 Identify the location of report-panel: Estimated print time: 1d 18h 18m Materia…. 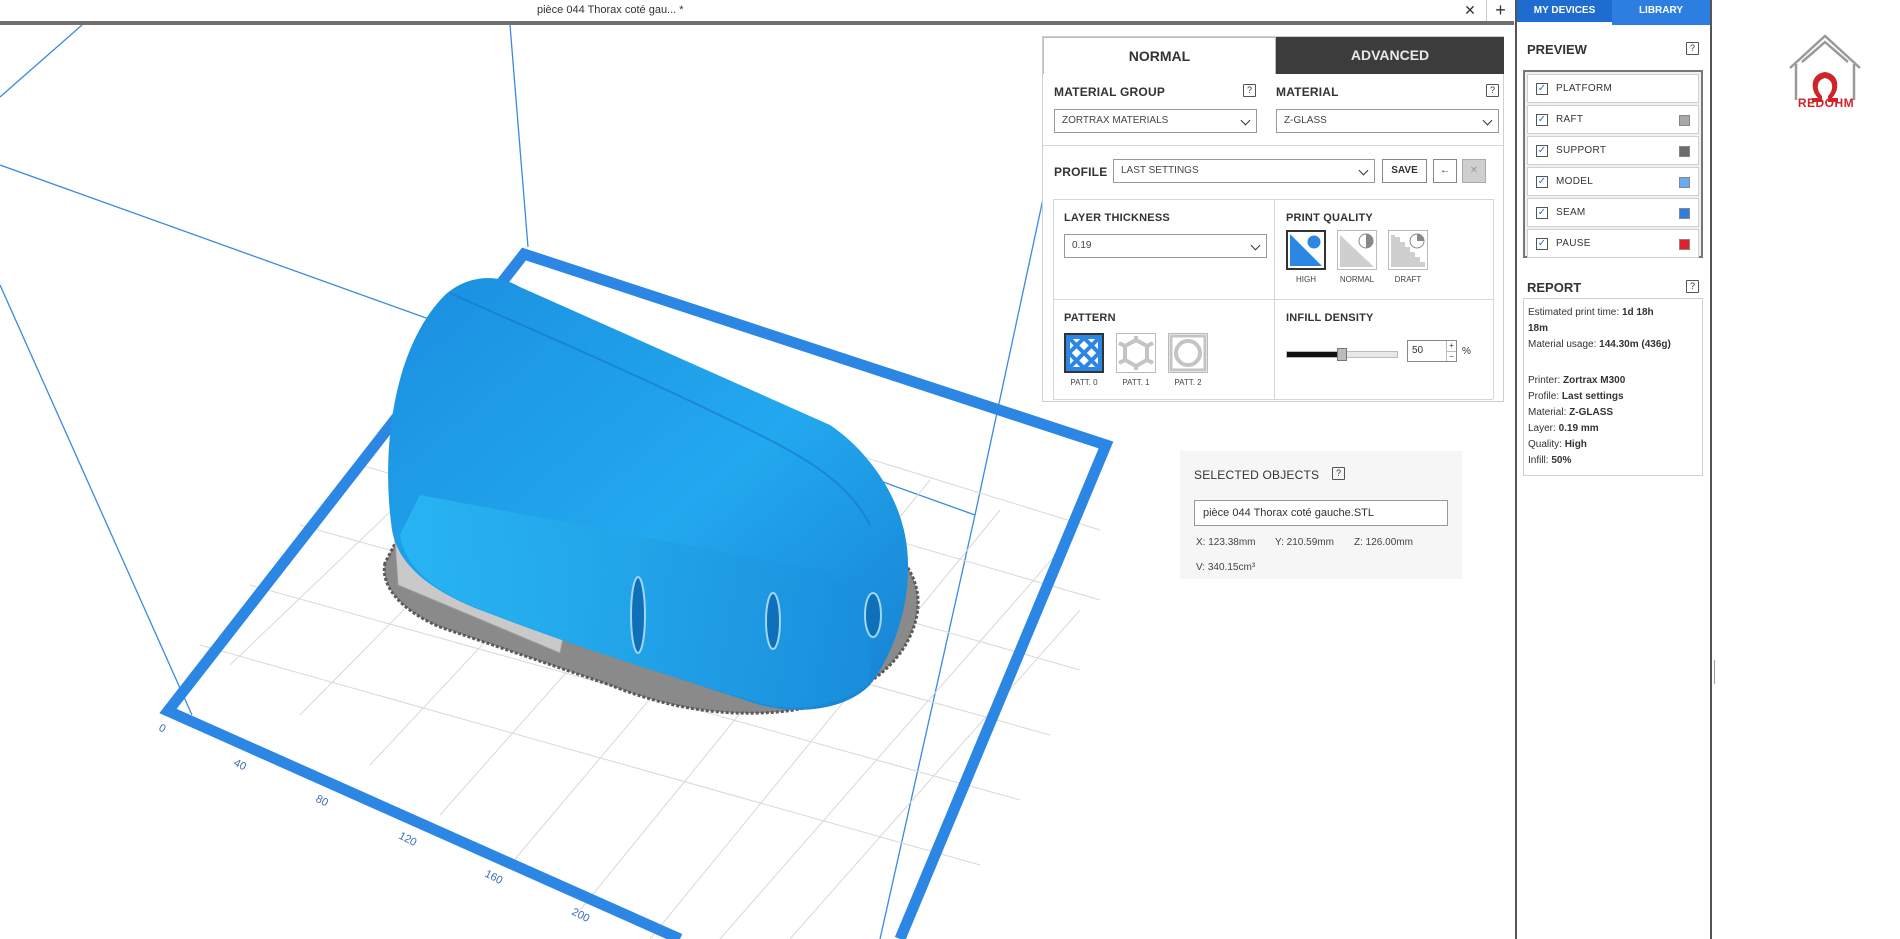
(1613, 387).